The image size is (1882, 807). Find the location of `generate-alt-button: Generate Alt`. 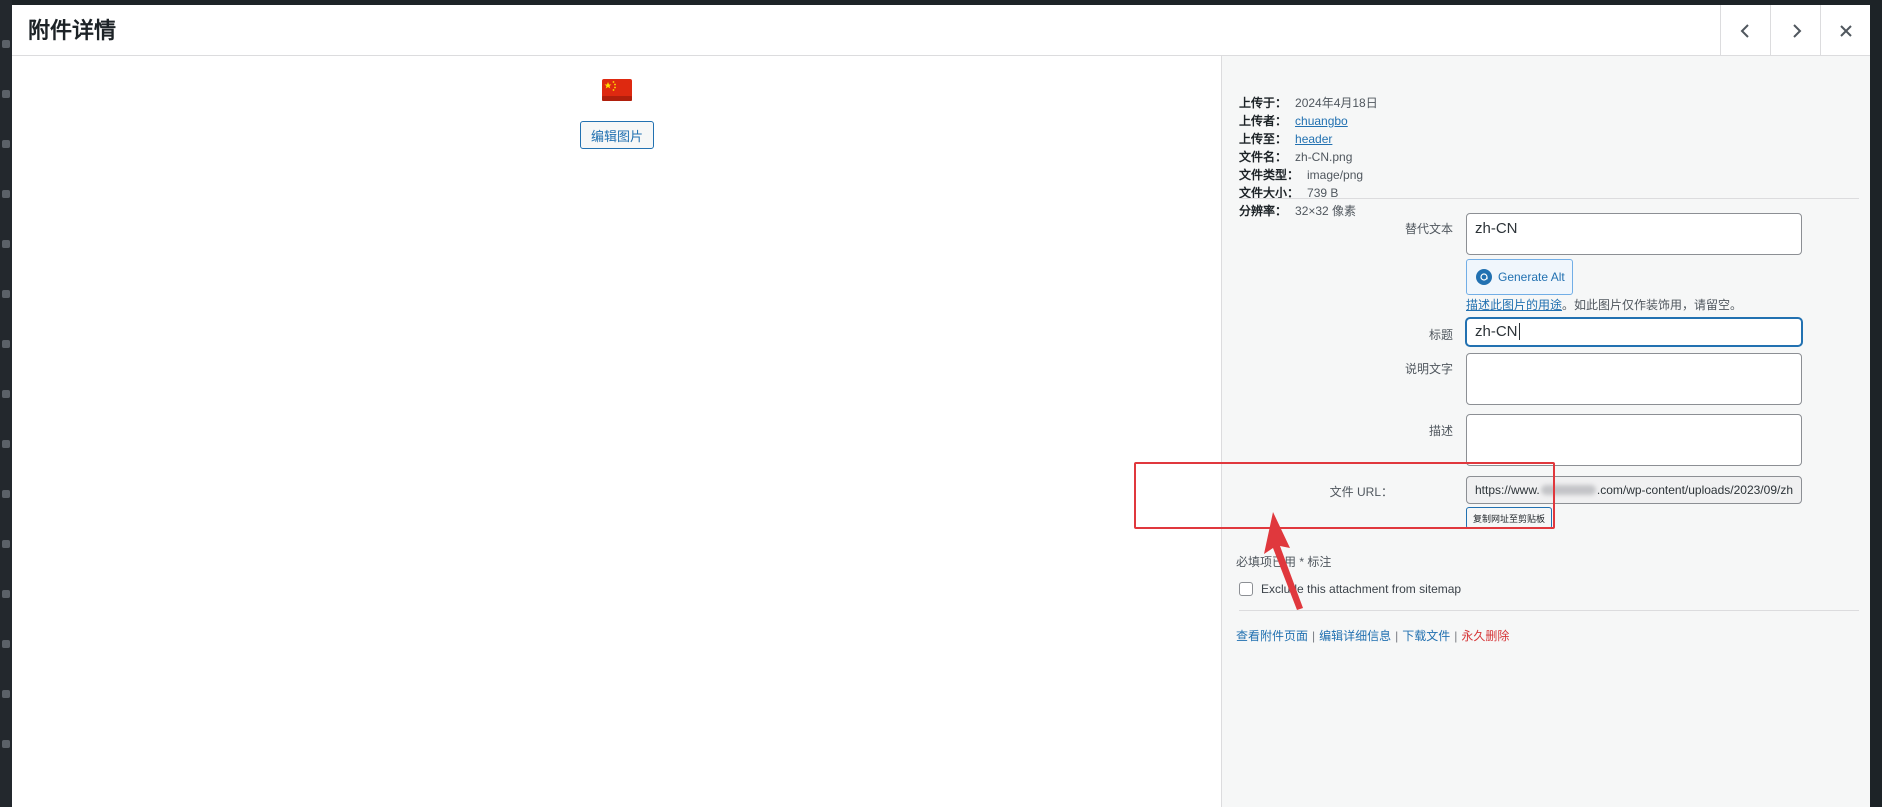

generate-alt-button: Generate Alt is located at coordinates (1519, 277).